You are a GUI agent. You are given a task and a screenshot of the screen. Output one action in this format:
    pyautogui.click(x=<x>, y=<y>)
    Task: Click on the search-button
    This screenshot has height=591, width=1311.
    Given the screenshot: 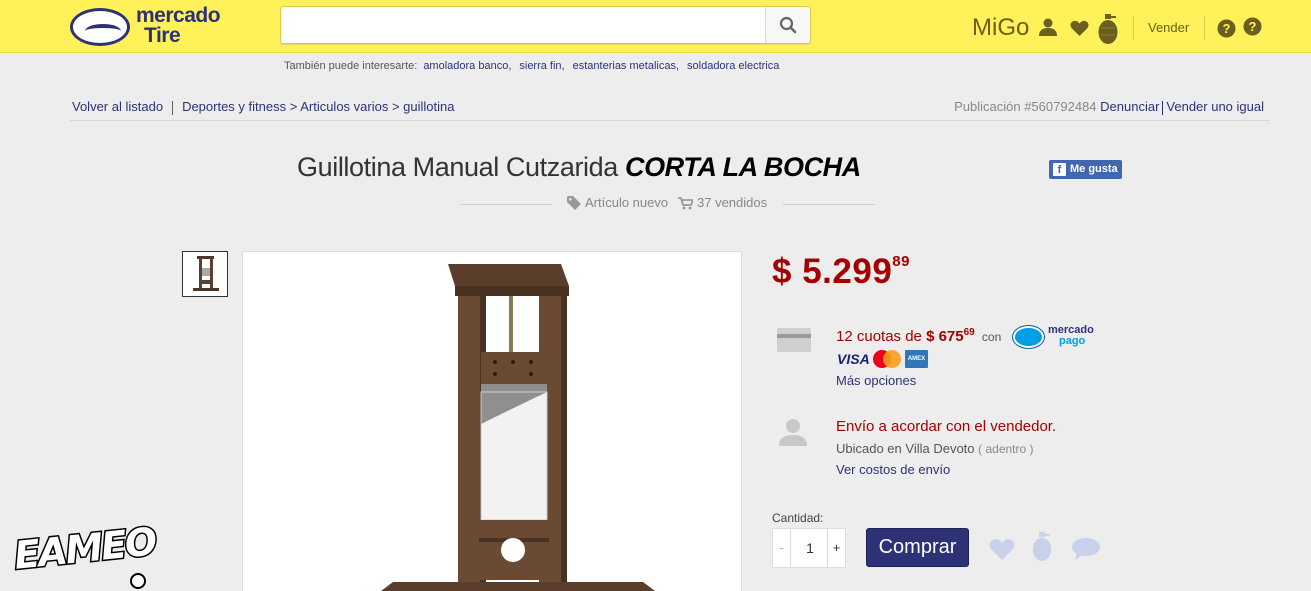 What is the action you would take?
    pyautogui.click(x=787, y=25)
    